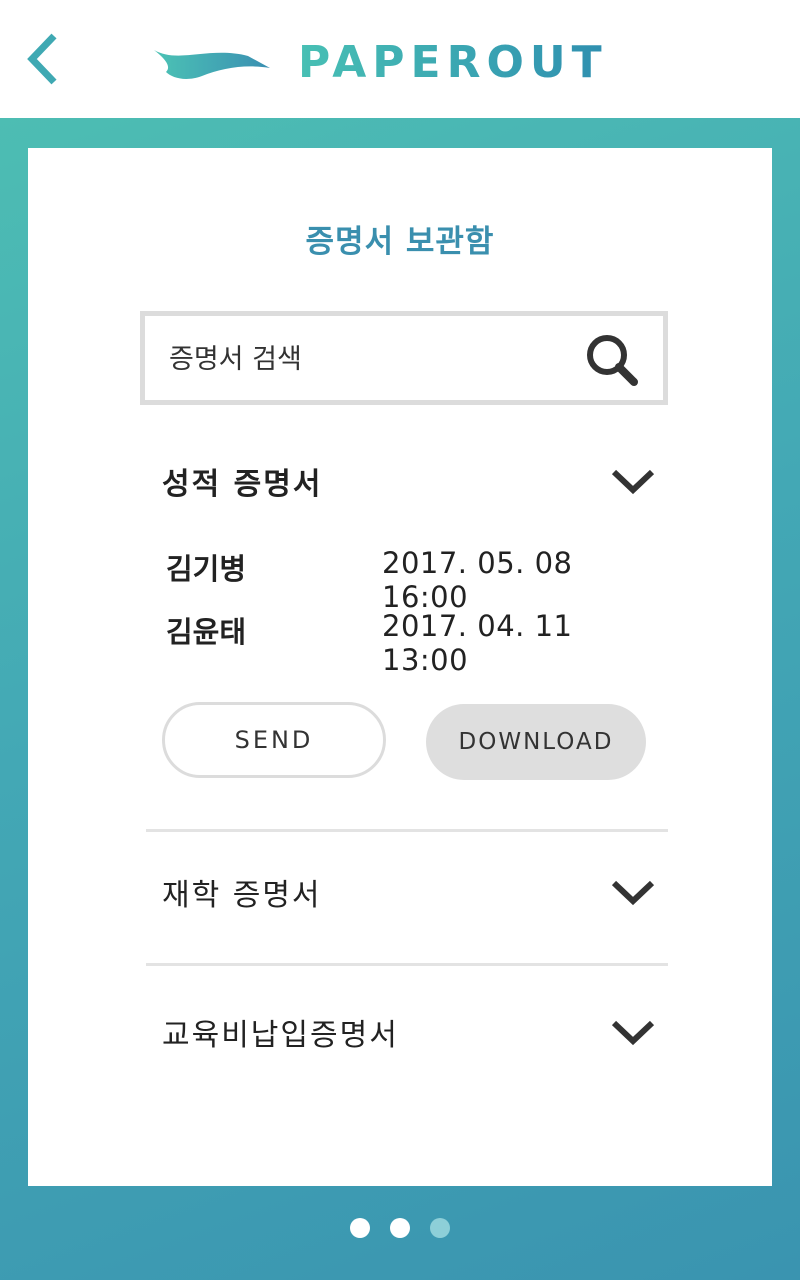 The height and width of the screenshot is (1280, 800). Describe the element at coordinates (274, 740) in the screenshot. I see `send-button: SEND` at that location.